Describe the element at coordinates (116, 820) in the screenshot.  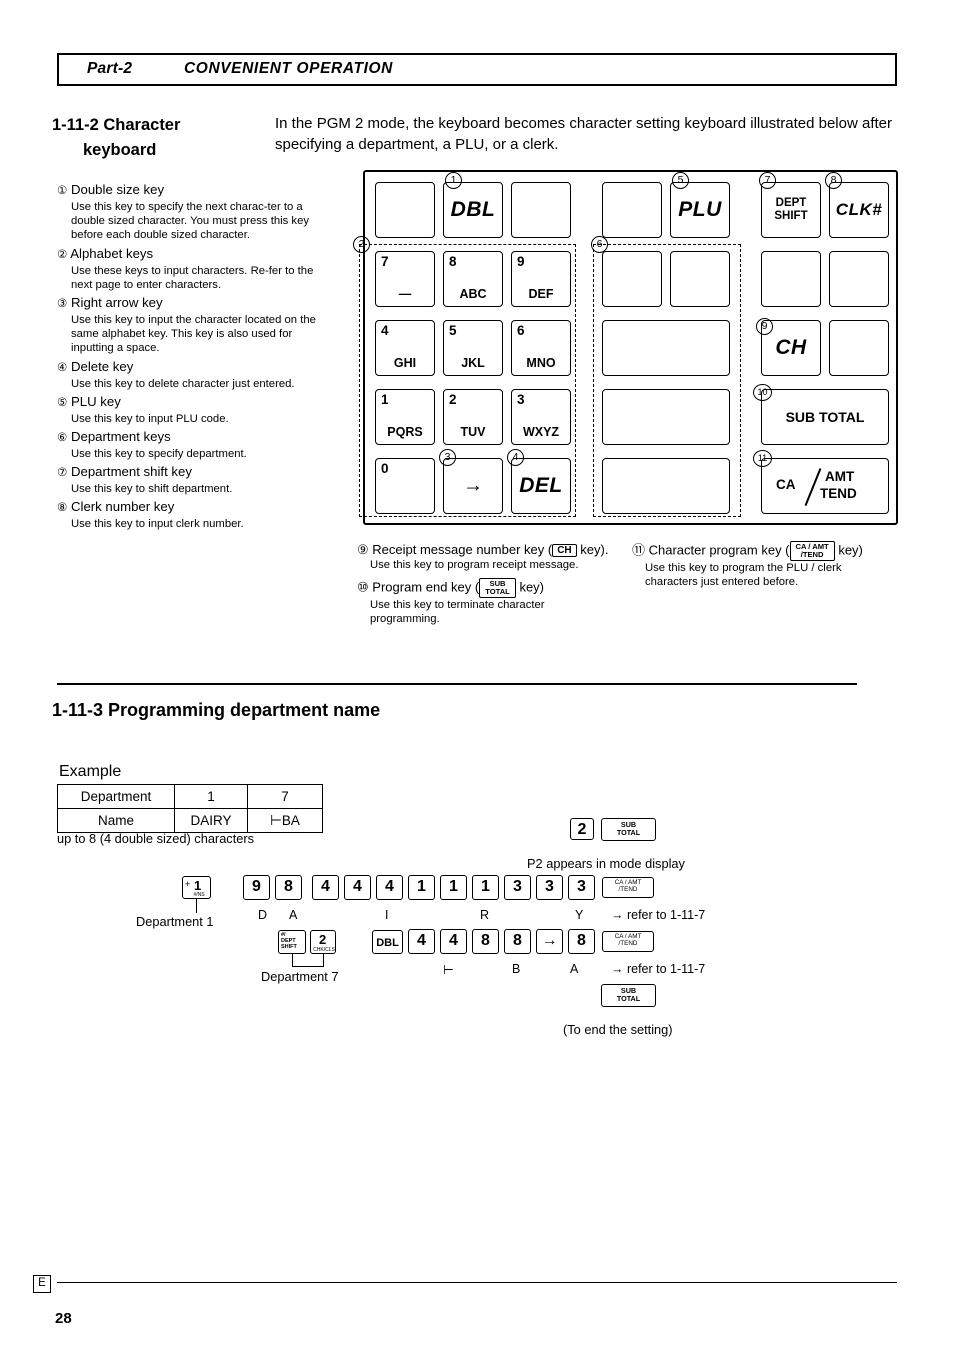
I see `cell-name-label: Name` at that location.